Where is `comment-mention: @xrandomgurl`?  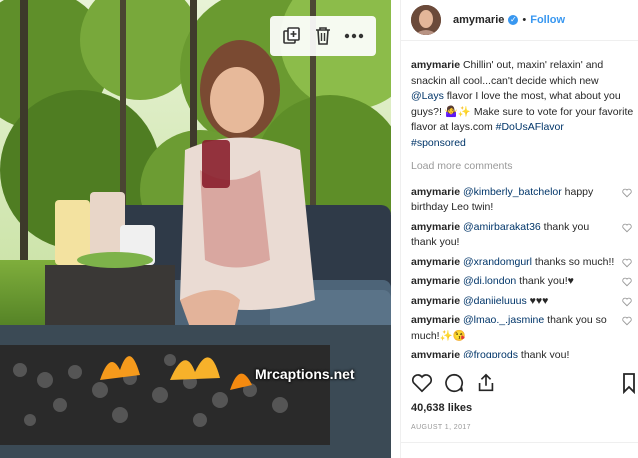
comment-mention: @xrandomgurl is located at coordinates (497, 262).